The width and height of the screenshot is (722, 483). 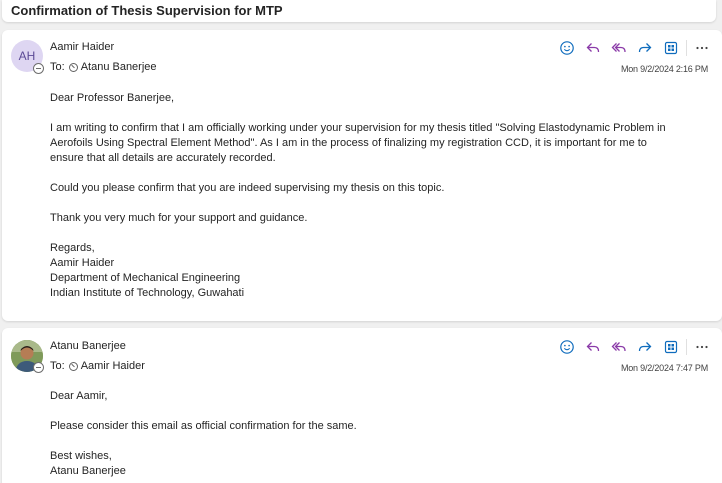 I want to click on signature-line: Department of Mechanical Engineering, so click(x=145, y=278).